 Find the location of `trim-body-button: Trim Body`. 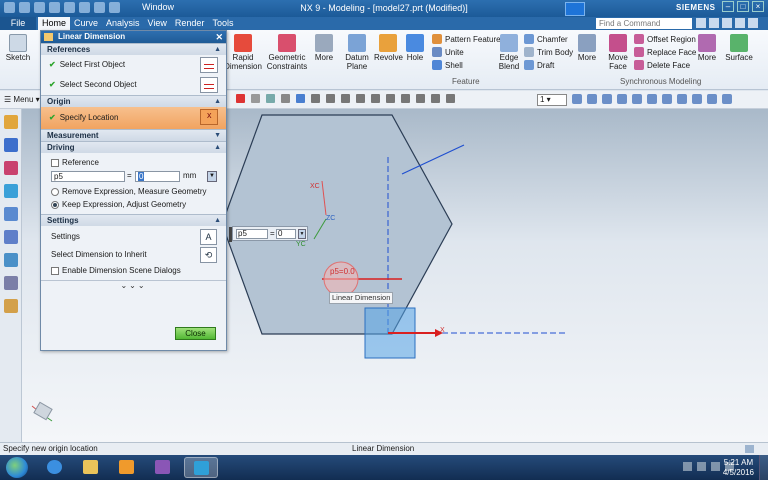

trim-body-button: Trim Body is located at coordinates (548, 52).